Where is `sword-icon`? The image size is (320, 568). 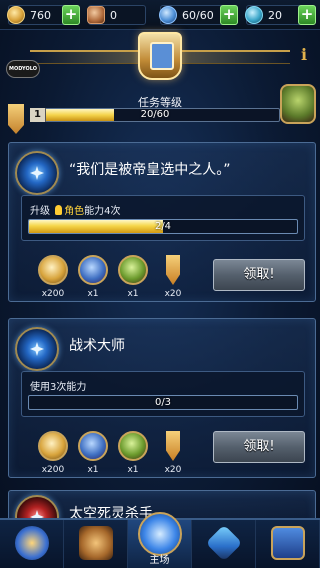
sword-icon is located at coordinates (223, 543).